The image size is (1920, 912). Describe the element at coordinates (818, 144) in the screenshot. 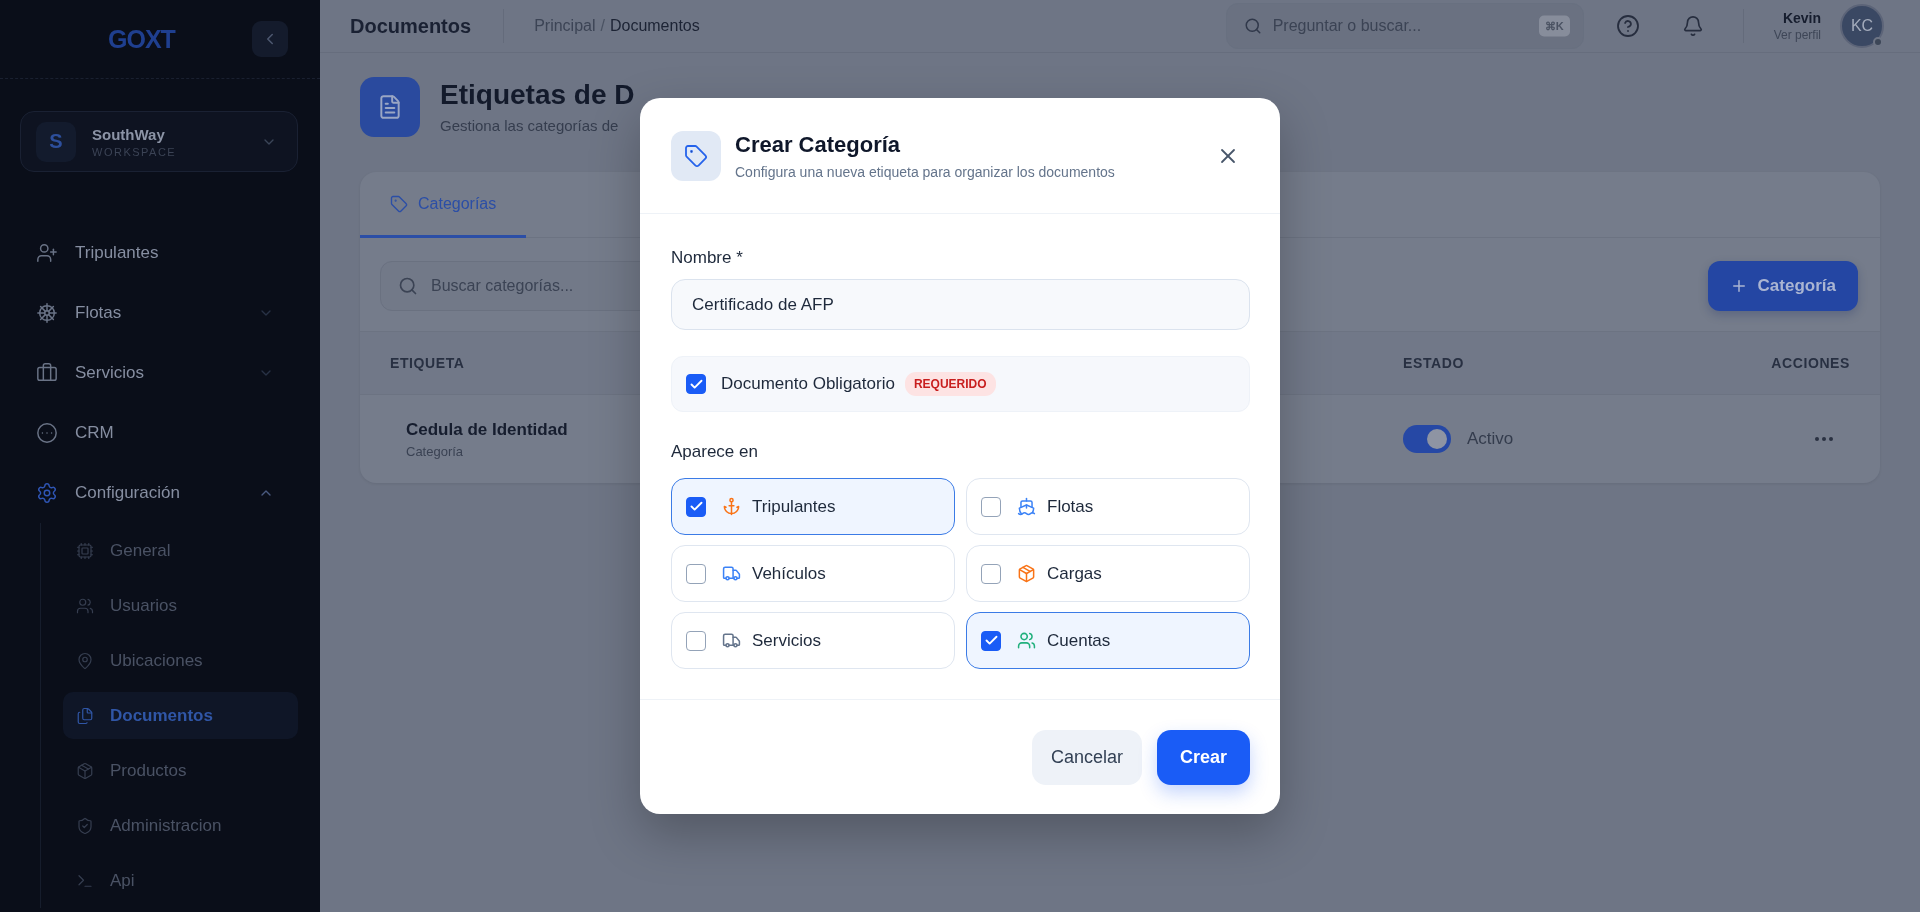

I see `dialog-title: Crear Categoría` at that location.